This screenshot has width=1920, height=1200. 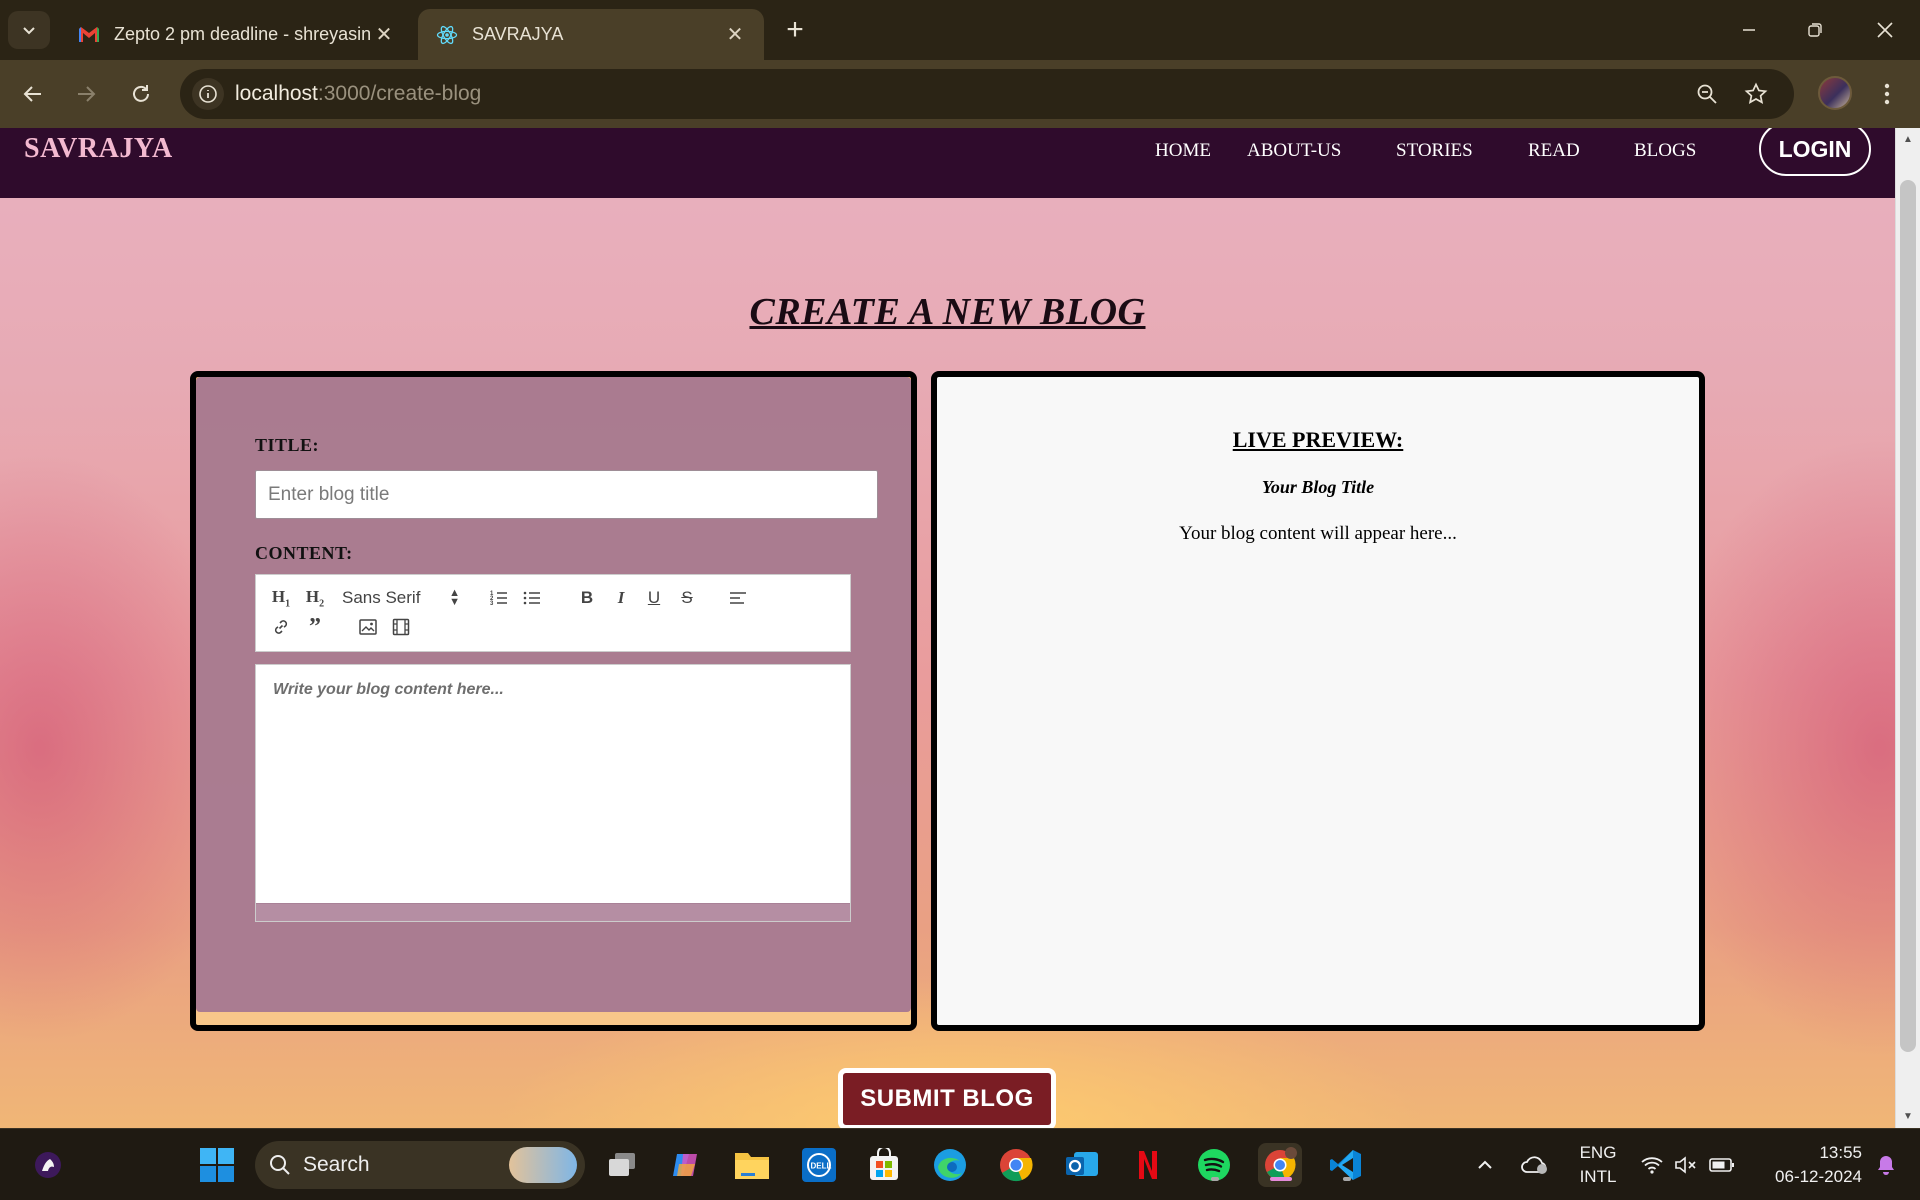 I want to click on editor-toolbar: H1 H2 Sans Serif ▲ ▼ 123 B I U S ”, so click(x=553, y=613).